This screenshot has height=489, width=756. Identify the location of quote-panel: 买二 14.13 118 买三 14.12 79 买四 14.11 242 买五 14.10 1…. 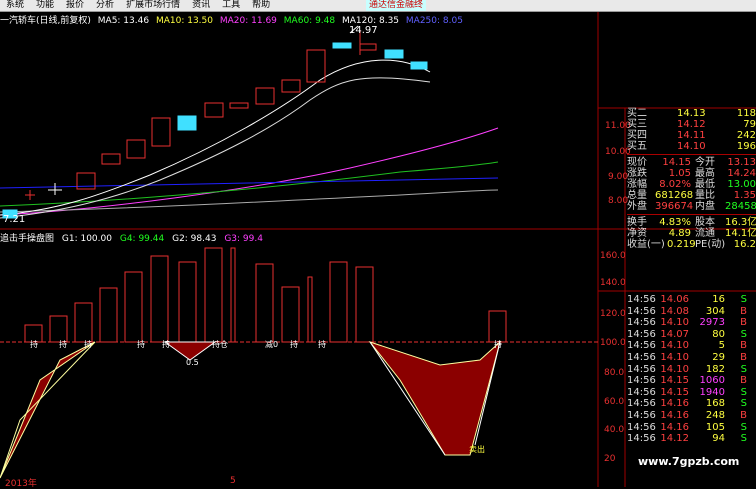
(691, 179).